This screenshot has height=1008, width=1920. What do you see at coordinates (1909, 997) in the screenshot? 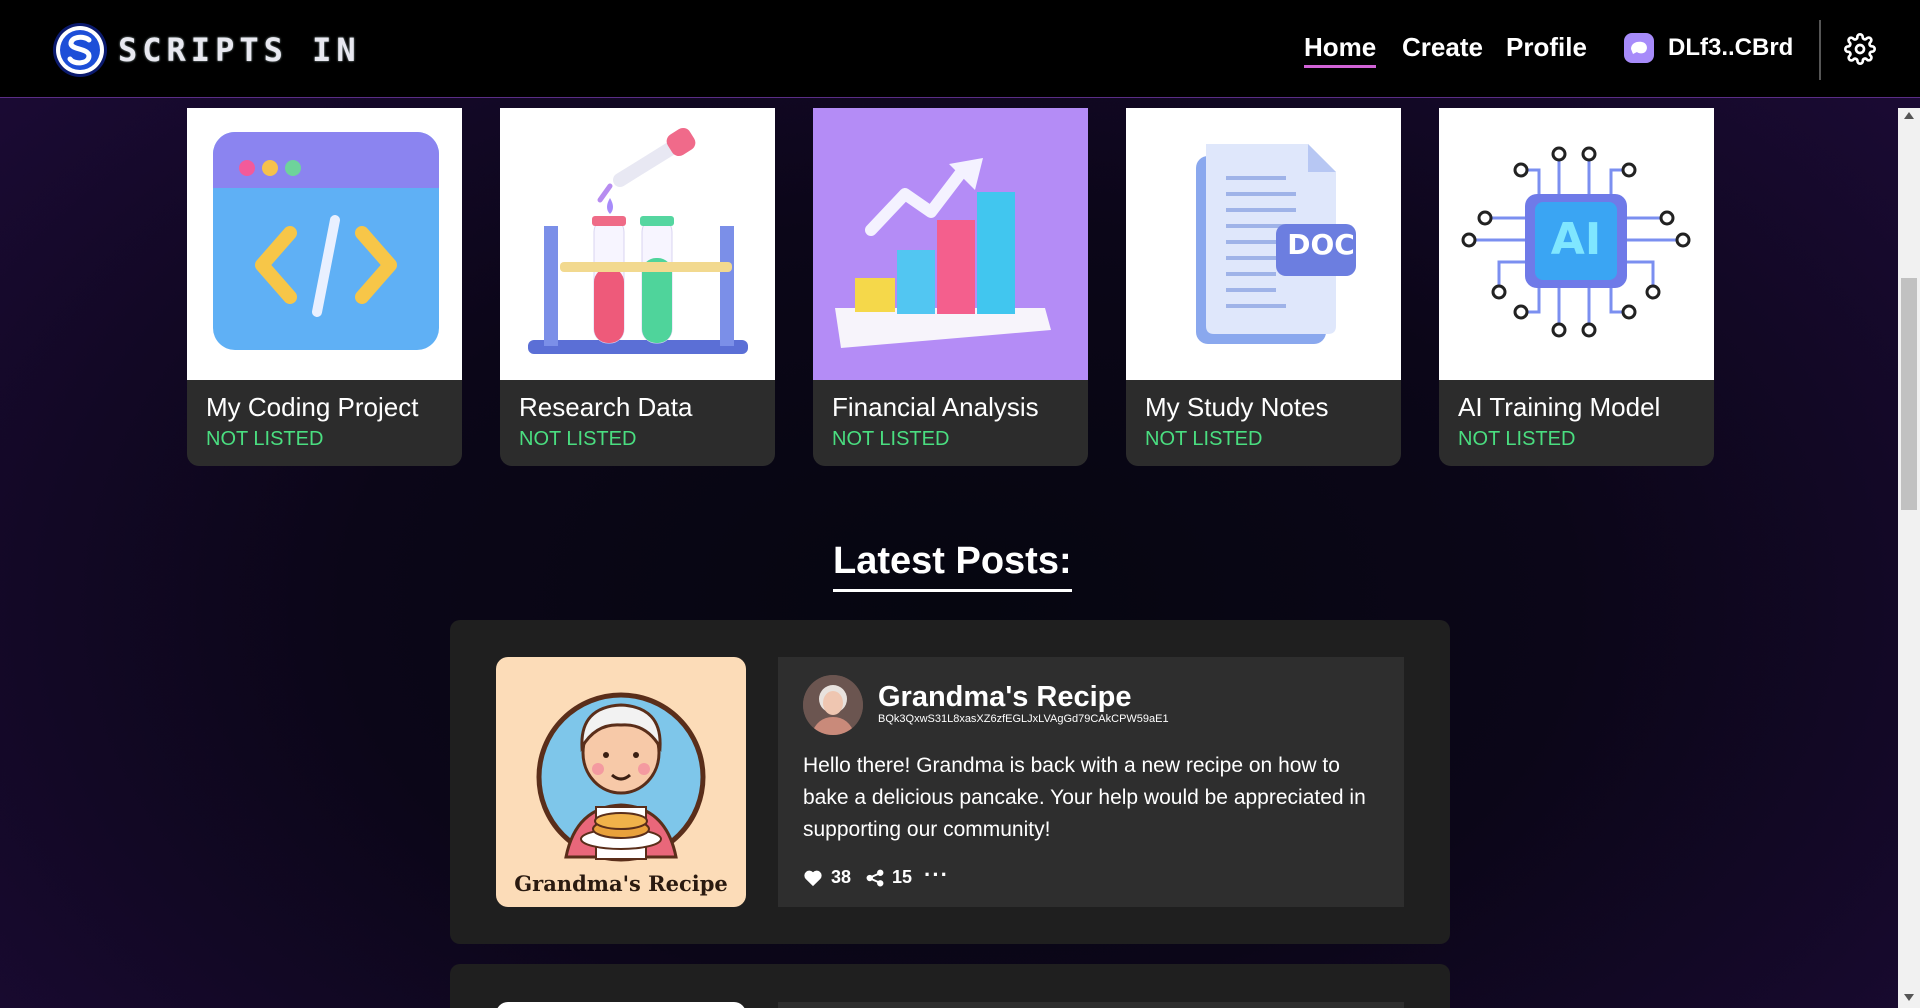
I see `scroll-down-arrow` at bounding box center [1909, 997].